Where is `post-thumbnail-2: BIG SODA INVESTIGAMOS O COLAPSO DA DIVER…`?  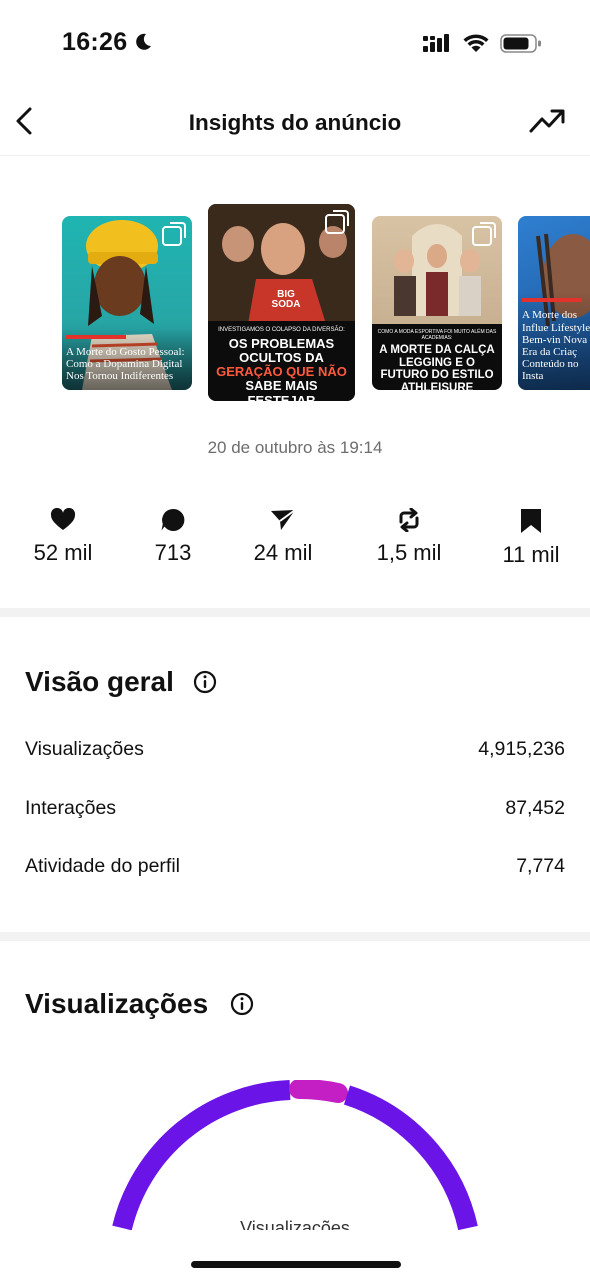 post-thumbnail-2: BIG SODA INVESTIGAMOS O COLAPSO DA DIVER… is located at coordinates (281, 302).